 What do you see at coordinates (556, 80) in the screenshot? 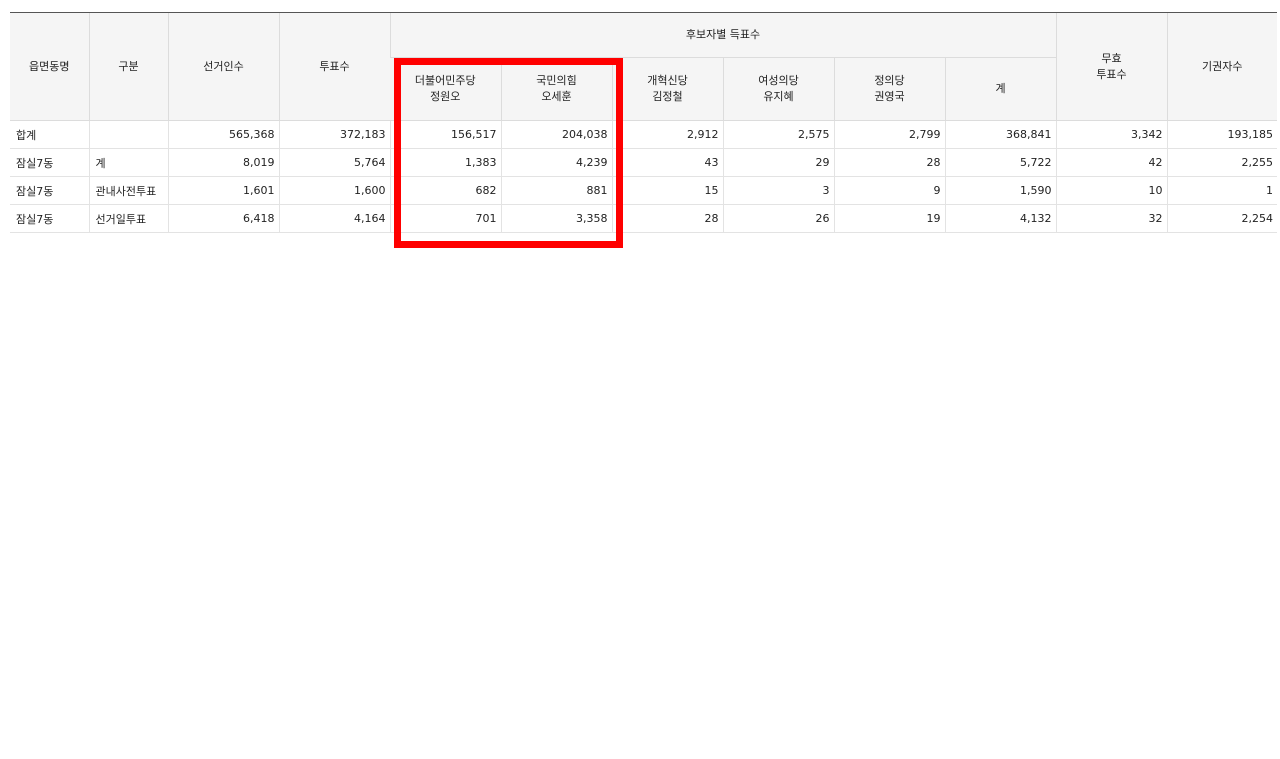
I see `candidate-party: 국민의힘` at bounding box center [556, 80].